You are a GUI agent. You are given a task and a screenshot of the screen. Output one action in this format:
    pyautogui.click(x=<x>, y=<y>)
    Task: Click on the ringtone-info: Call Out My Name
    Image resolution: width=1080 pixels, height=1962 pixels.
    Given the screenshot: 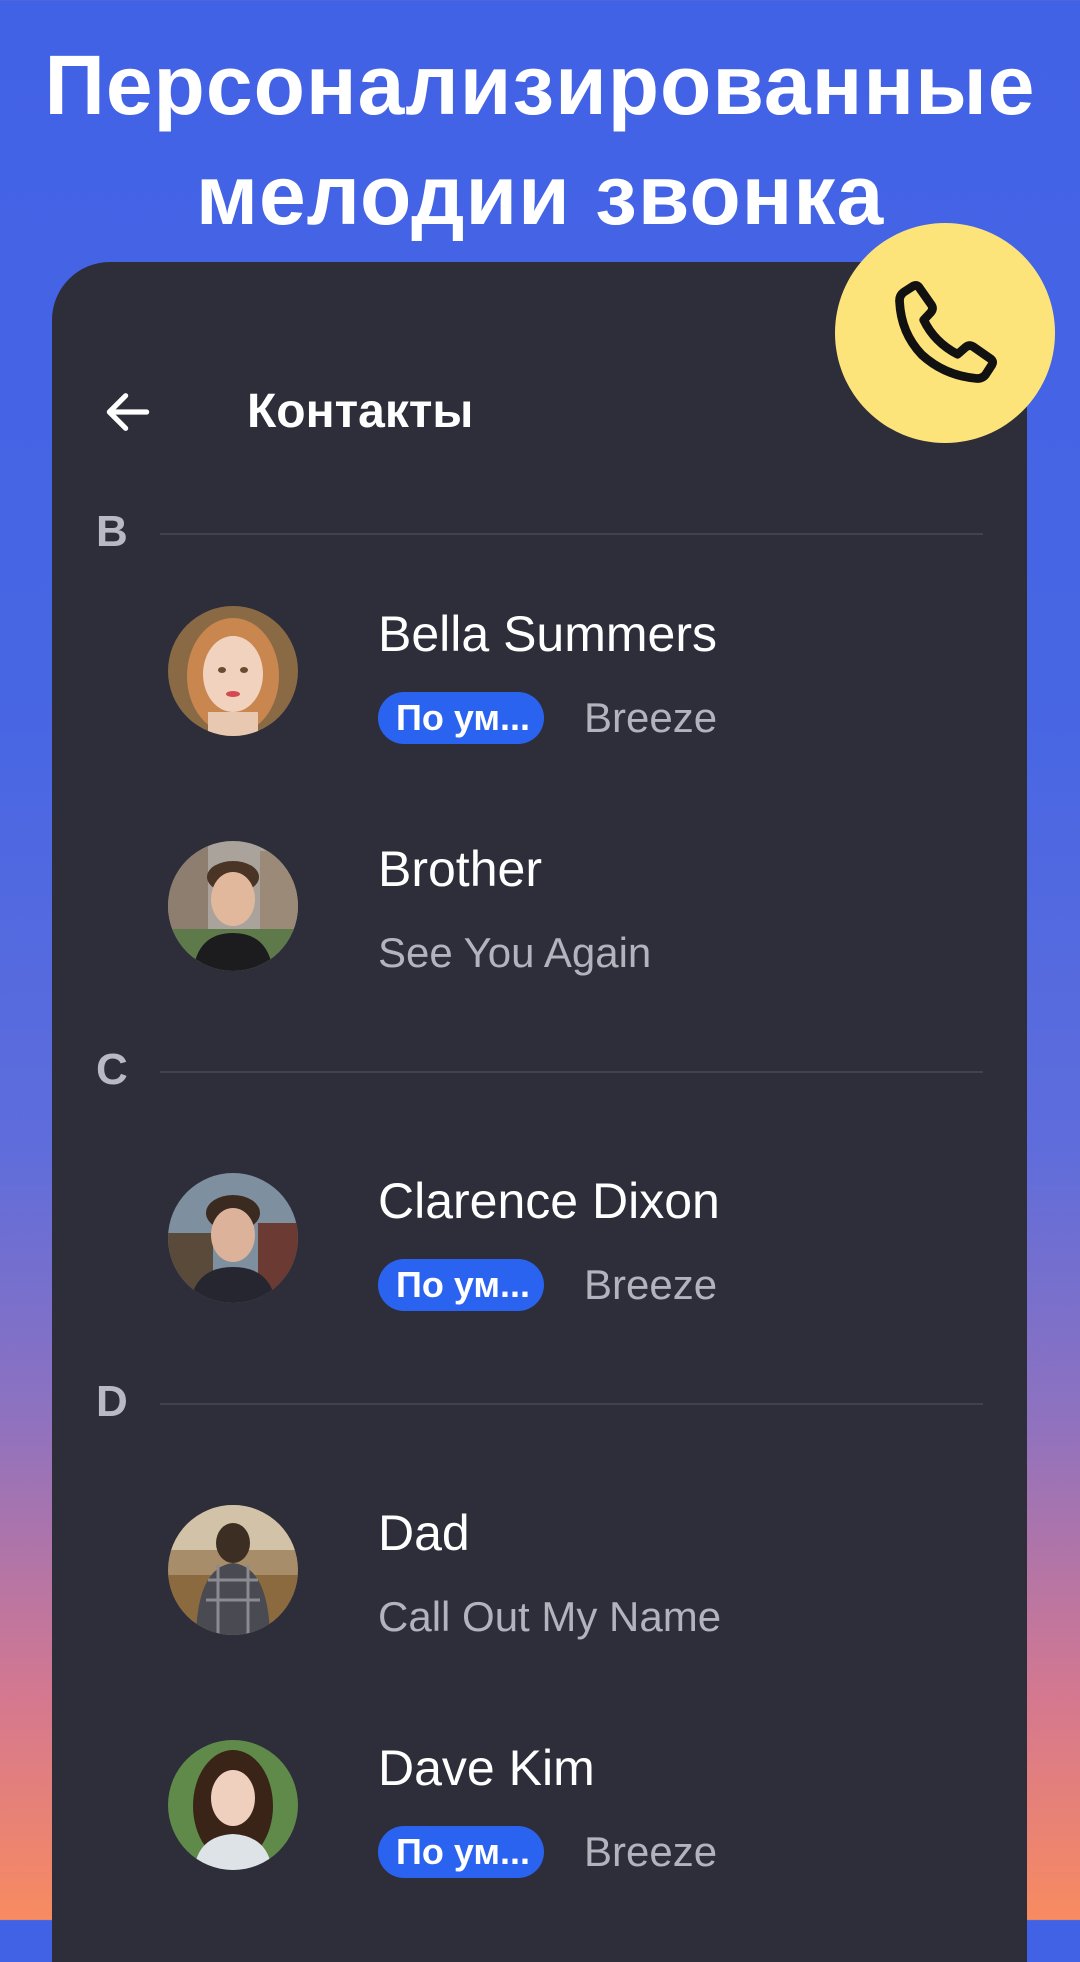 What is the action you would take?
    pyautogui.click(x=549, y=1617)
    